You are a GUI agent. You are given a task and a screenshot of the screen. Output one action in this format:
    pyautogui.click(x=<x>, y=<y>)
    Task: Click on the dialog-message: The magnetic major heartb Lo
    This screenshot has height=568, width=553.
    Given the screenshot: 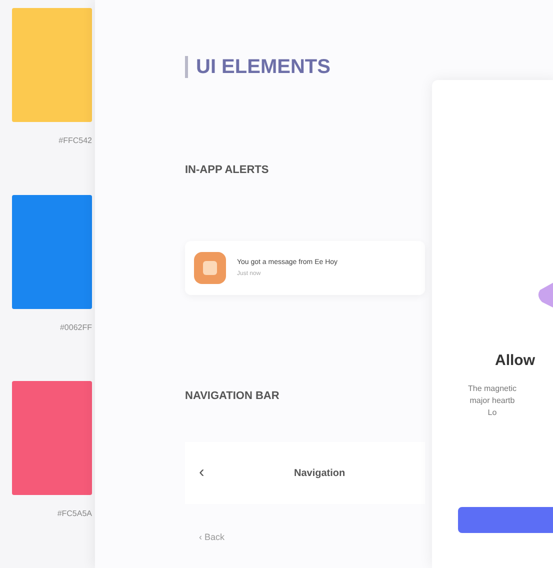 What is the action you would take?
    pyautogui.click(x=492, y=401)
    